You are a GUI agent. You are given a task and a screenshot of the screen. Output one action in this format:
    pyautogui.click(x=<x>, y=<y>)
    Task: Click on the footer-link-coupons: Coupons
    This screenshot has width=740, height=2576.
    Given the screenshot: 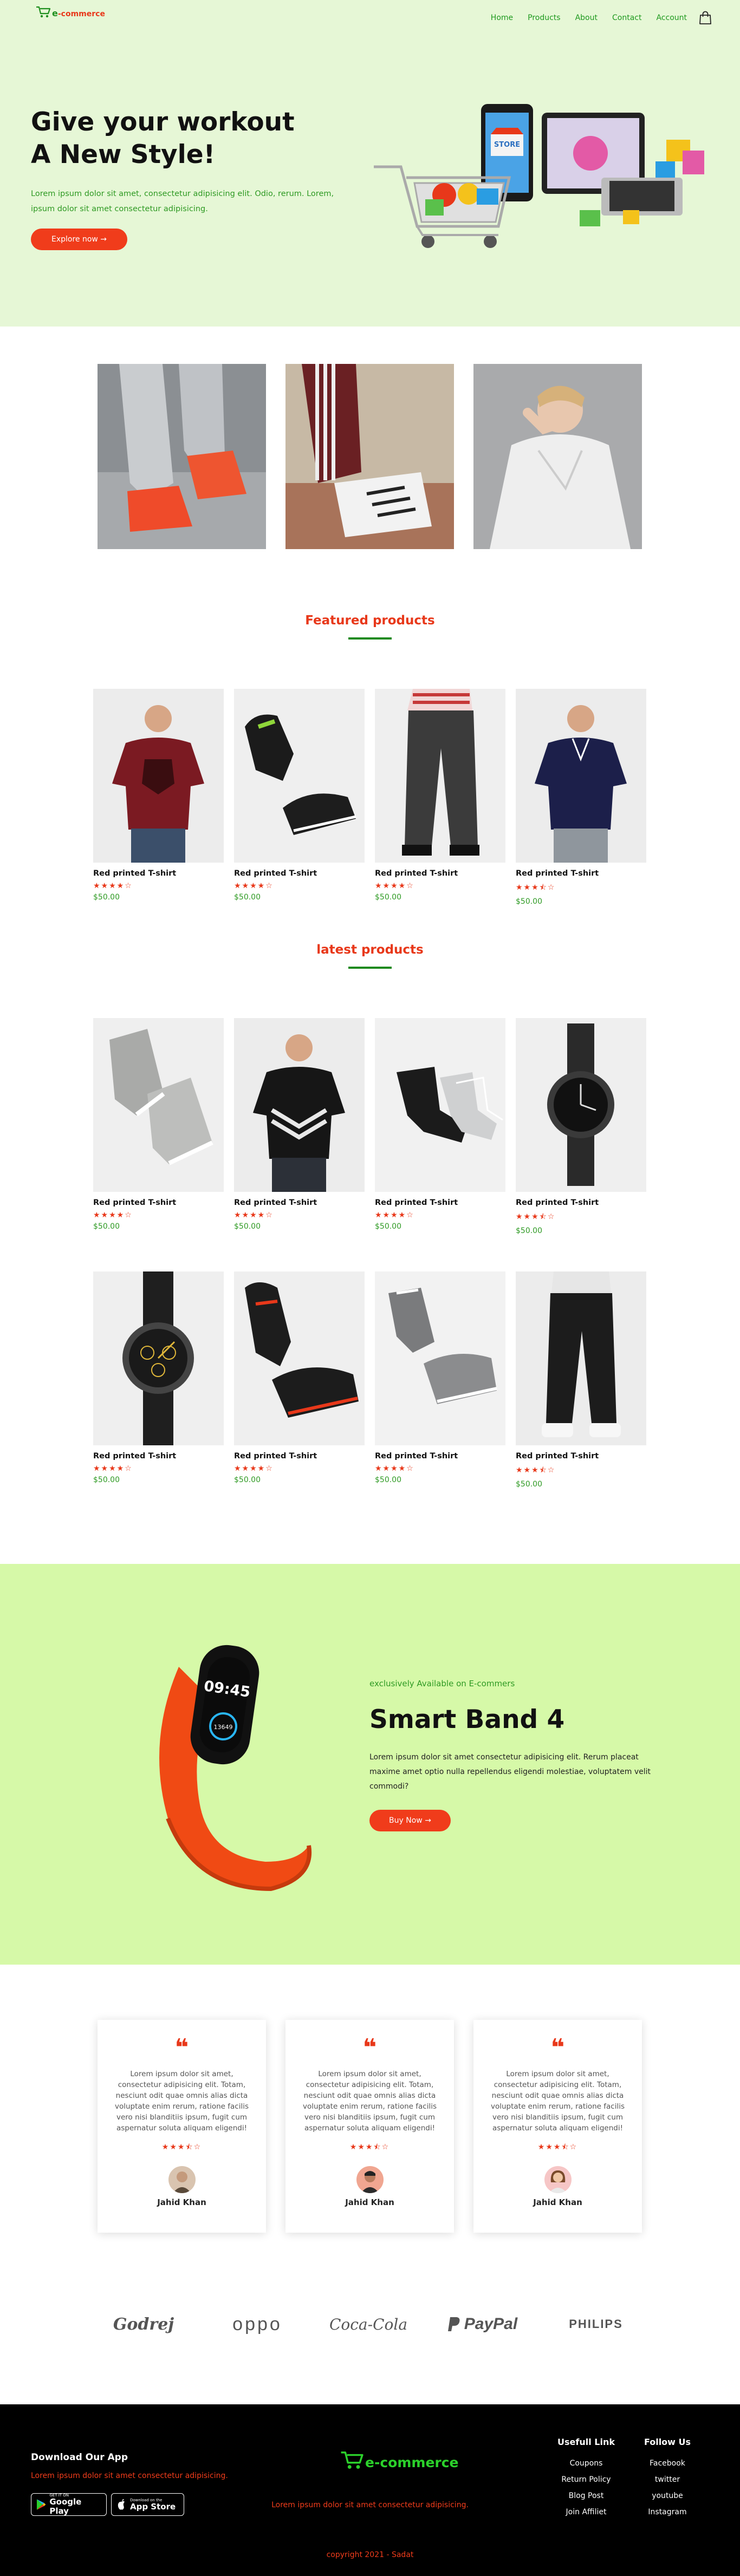 What is the action you would take?
    pyautogui.click(x=586, y=2463)
    